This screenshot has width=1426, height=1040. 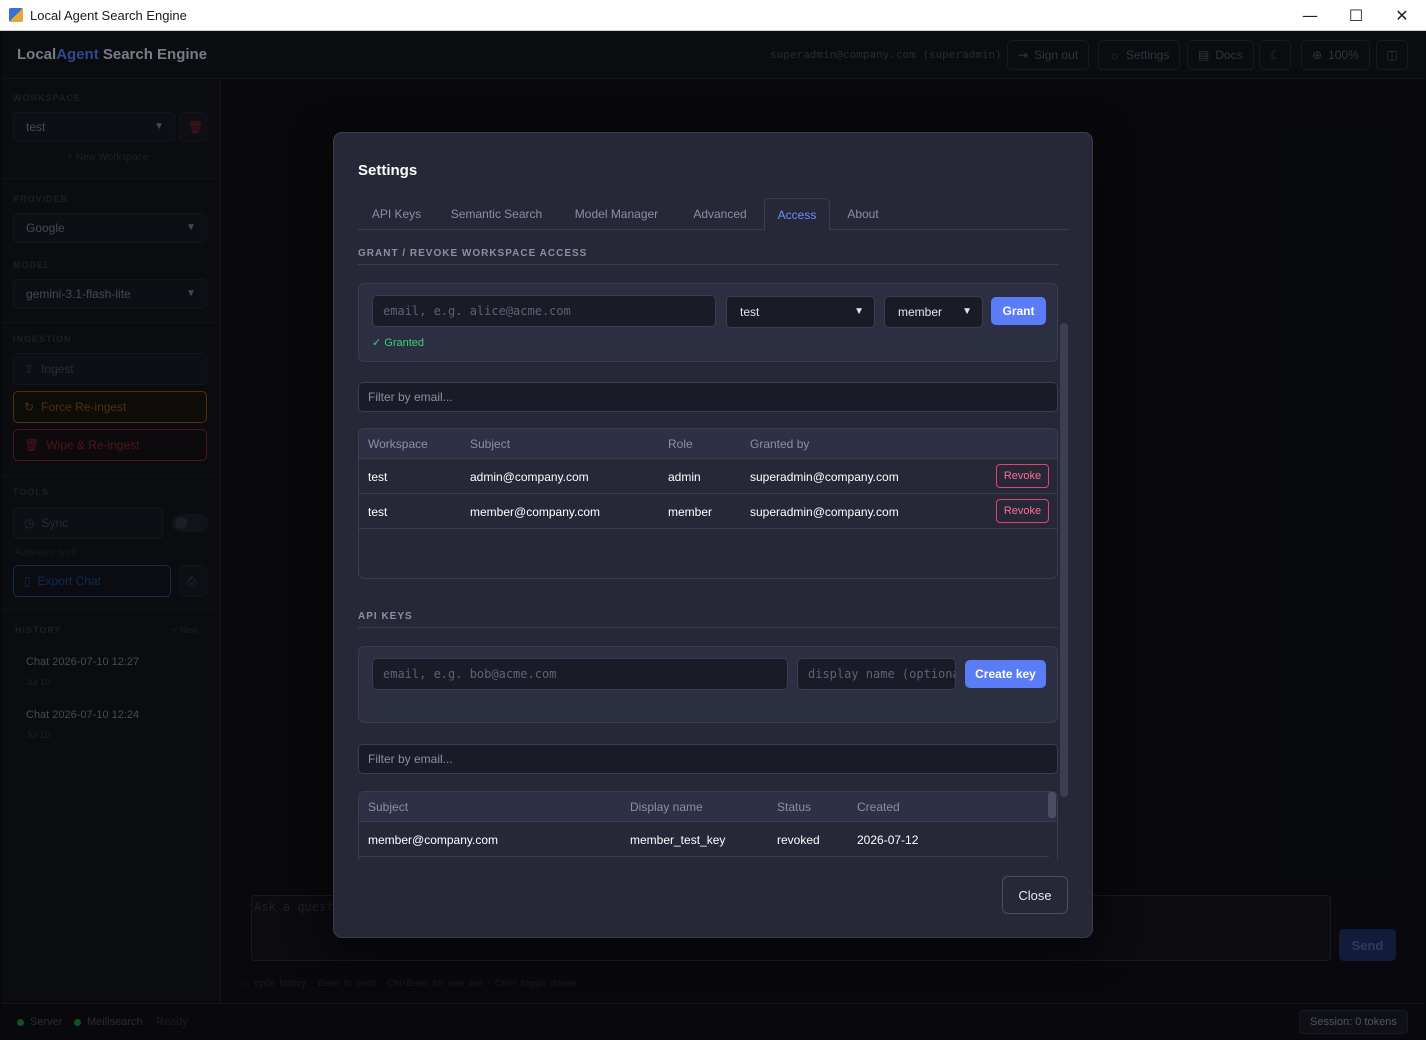 What do you see at coordinates (684, 477) in the screenshot?
I see `cell-role: admin` at bounding box center [684, 477].